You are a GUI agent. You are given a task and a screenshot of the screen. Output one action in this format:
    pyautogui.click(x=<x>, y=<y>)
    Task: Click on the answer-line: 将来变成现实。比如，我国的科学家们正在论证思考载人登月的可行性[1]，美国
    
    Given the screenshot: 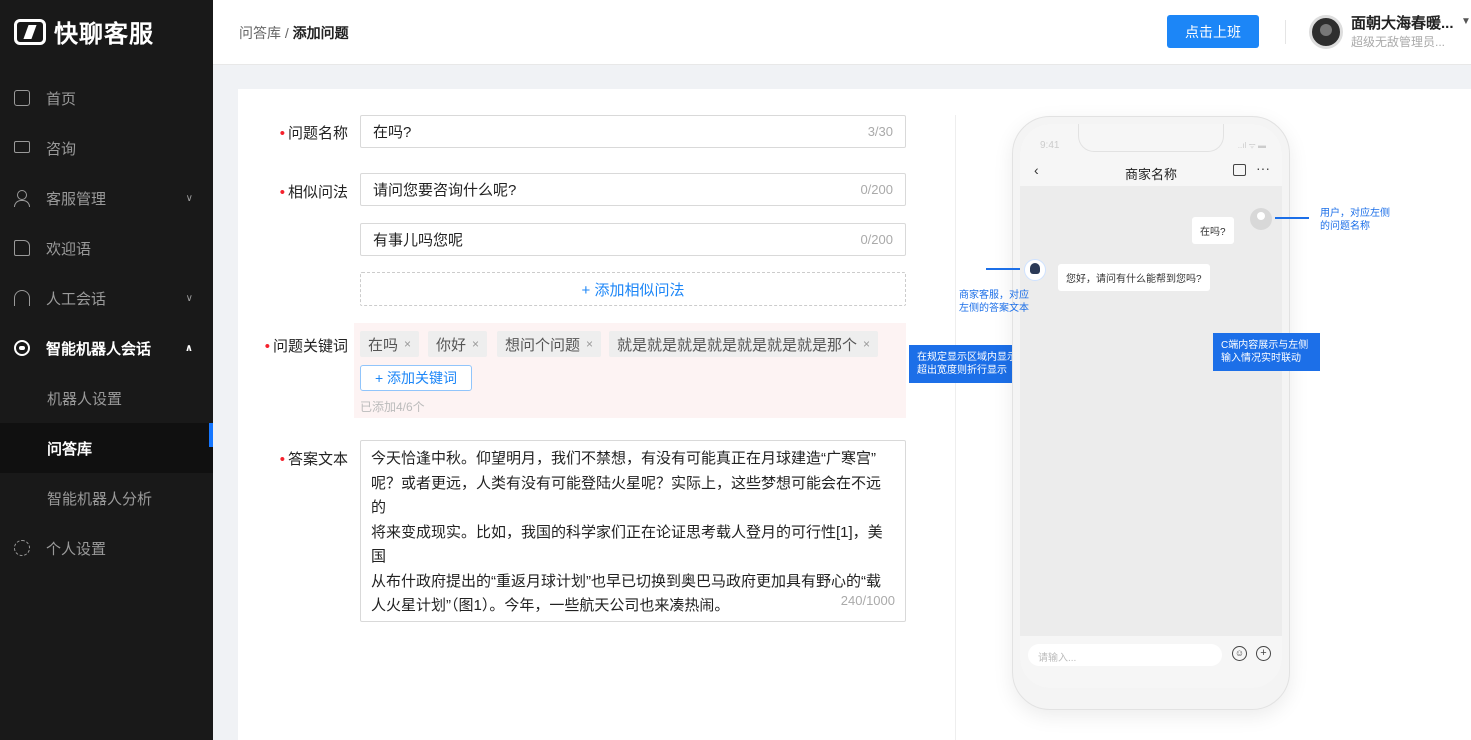 What is the action you would take?
    pyautogui.click(x=627, y=544)
    